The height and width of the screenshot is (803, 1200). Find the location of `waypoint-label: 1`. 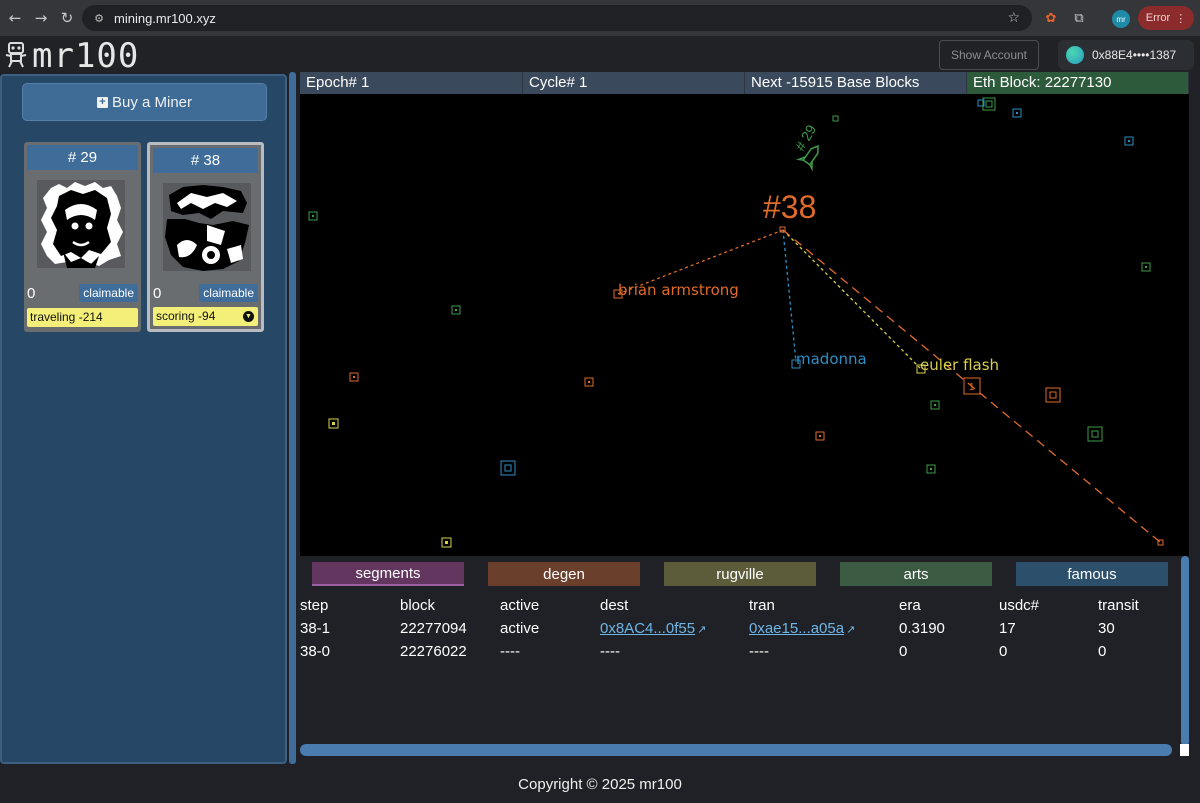

waypoint-label: 1 is located at coordinates (972, 387).